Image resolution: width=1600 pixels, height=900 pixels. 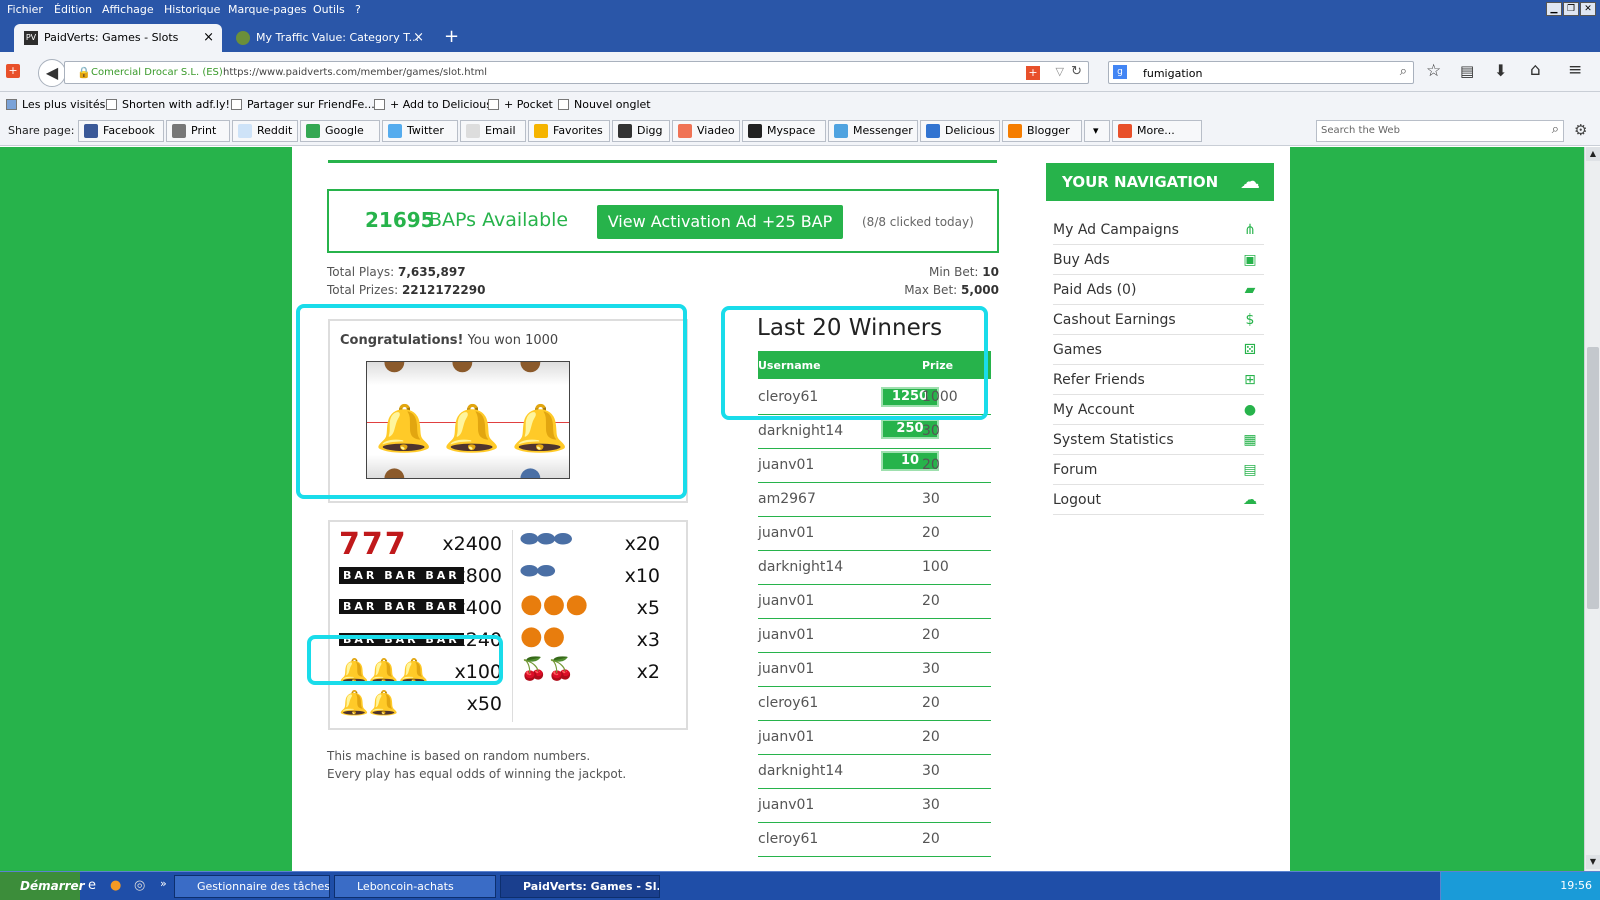 What do you see at coordinates (1467, 71) in the screenshot?
I see `reading-list-icon: ▤` at bounding box center [1467, 71].